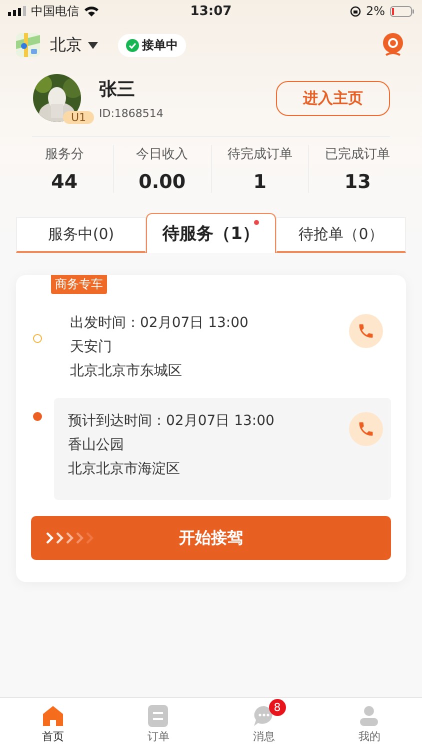 This screenshot has height=750, width=422. What do you see at coordinates (402, 11) in the screenshot?
I see `battery-icon` at bounding box center [402, 11].